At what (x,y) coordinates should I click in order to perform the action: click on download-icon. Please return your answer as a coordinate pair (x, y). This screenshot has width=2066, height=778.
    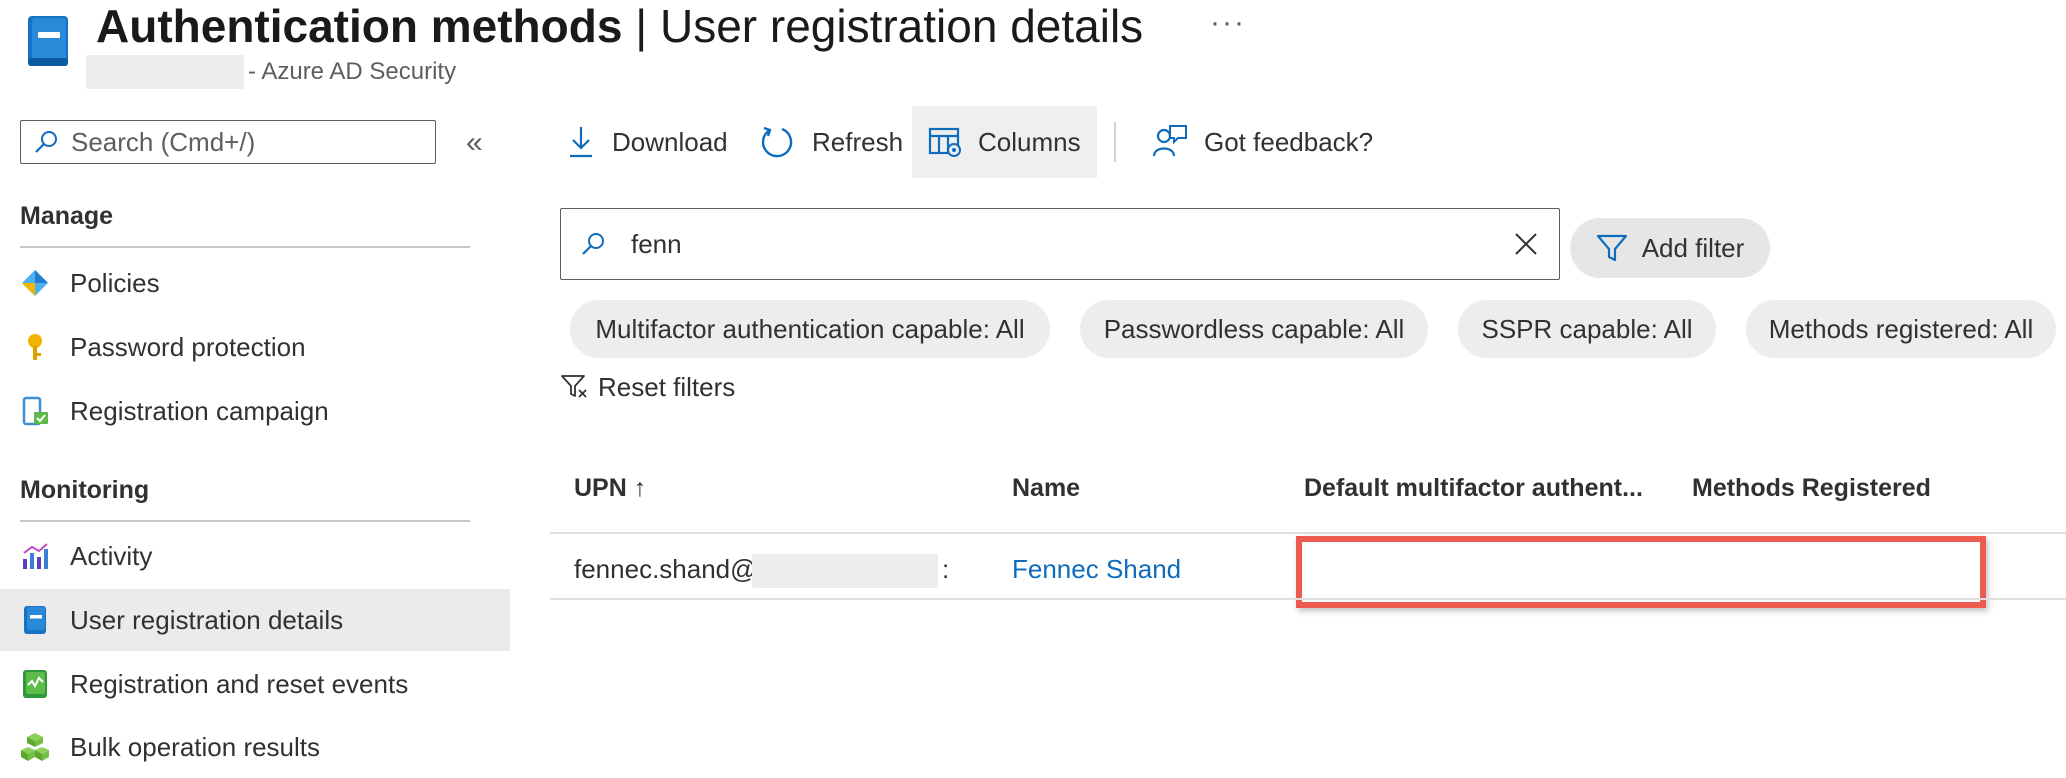
    Looking at the image, I should click on (581, 142).